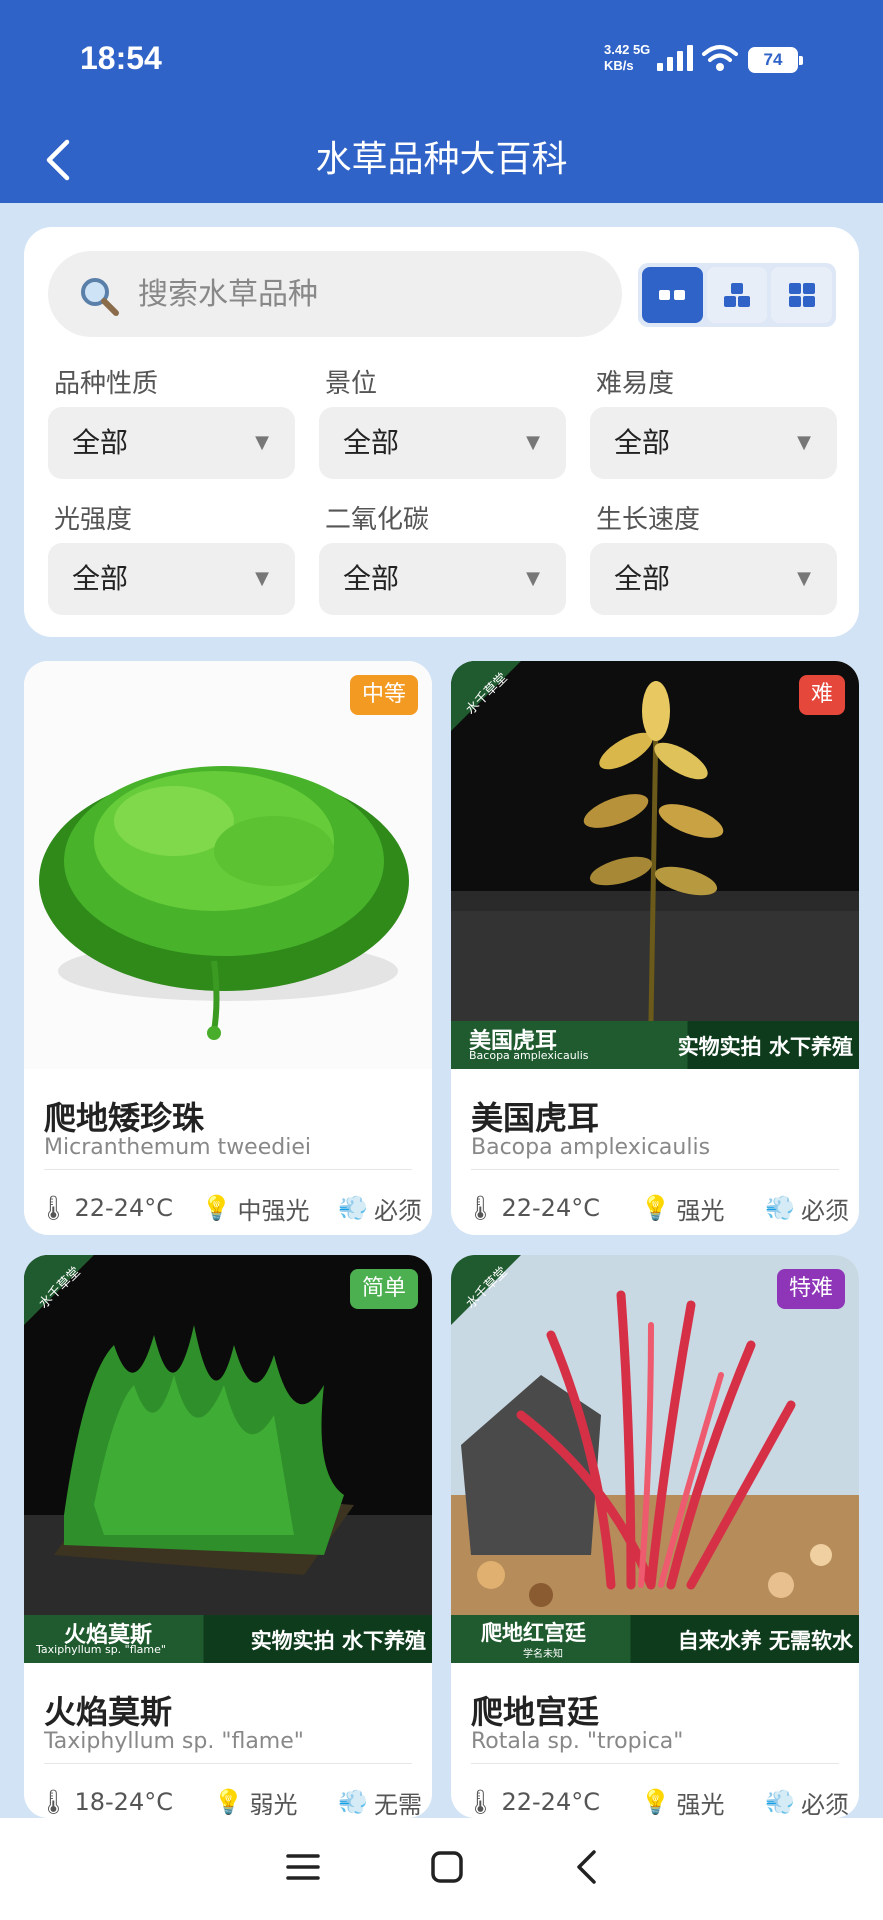 The width and height of the screenshot is (883, 1920). I want to click on network-speed: 3.42 5G KB/s, so click(627, 57).